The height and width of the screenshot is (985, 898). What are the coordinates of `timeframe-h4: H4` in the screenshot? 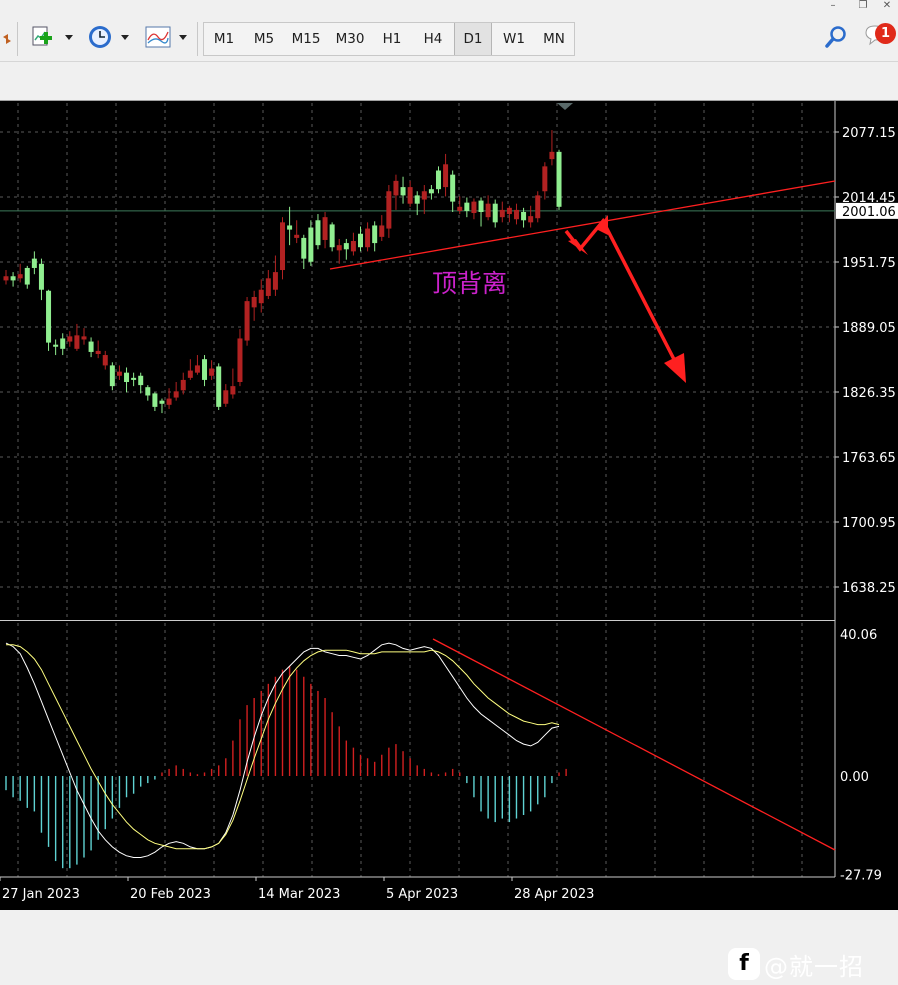 It's located at (433, 39).